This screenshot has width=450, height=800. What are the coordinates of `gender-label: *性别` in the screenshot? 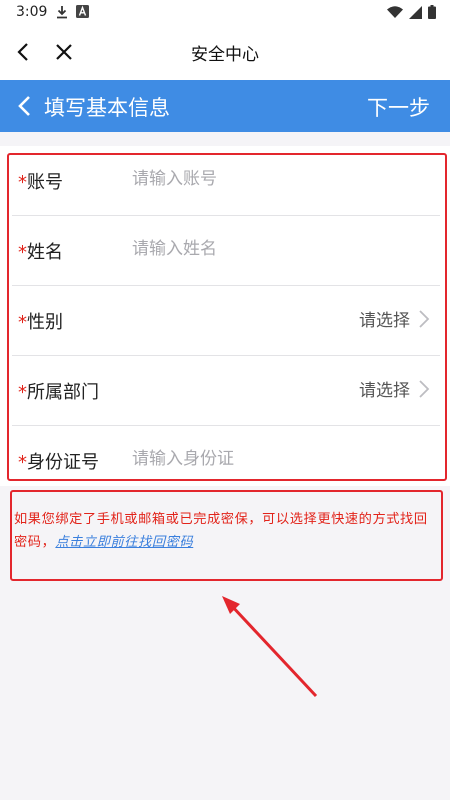 It's located at (40, 321).